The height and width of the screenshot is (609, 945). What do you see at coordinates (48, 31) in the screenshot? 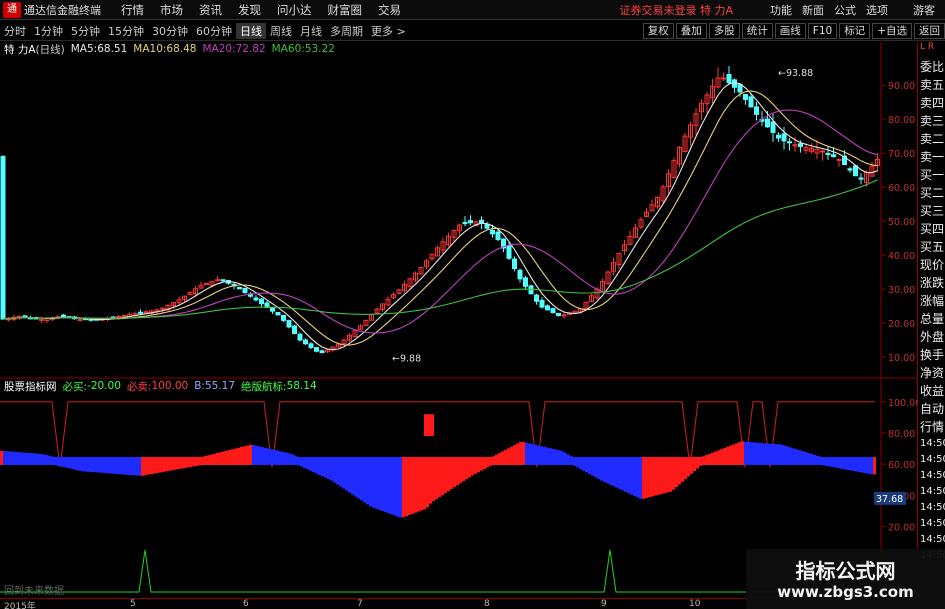
I see `tf-1min: 1分钟` at bounding box center [48, 31].